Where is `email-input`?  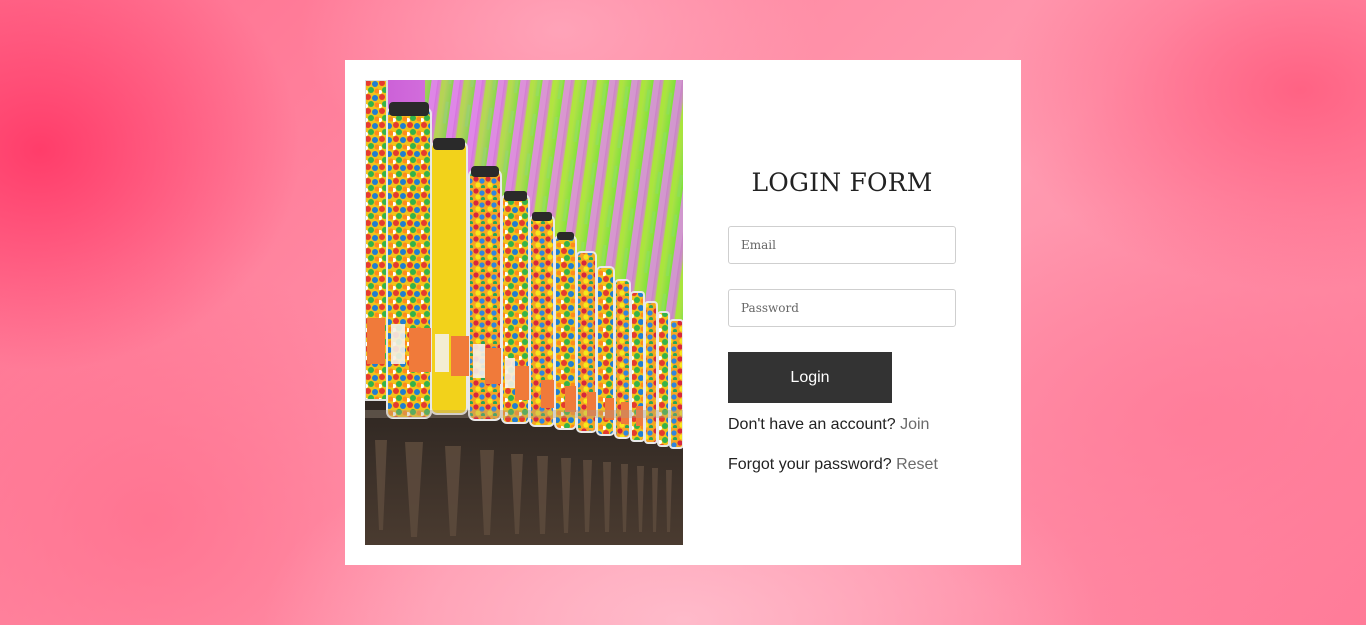
email-input is located at coordinates (842, 245).